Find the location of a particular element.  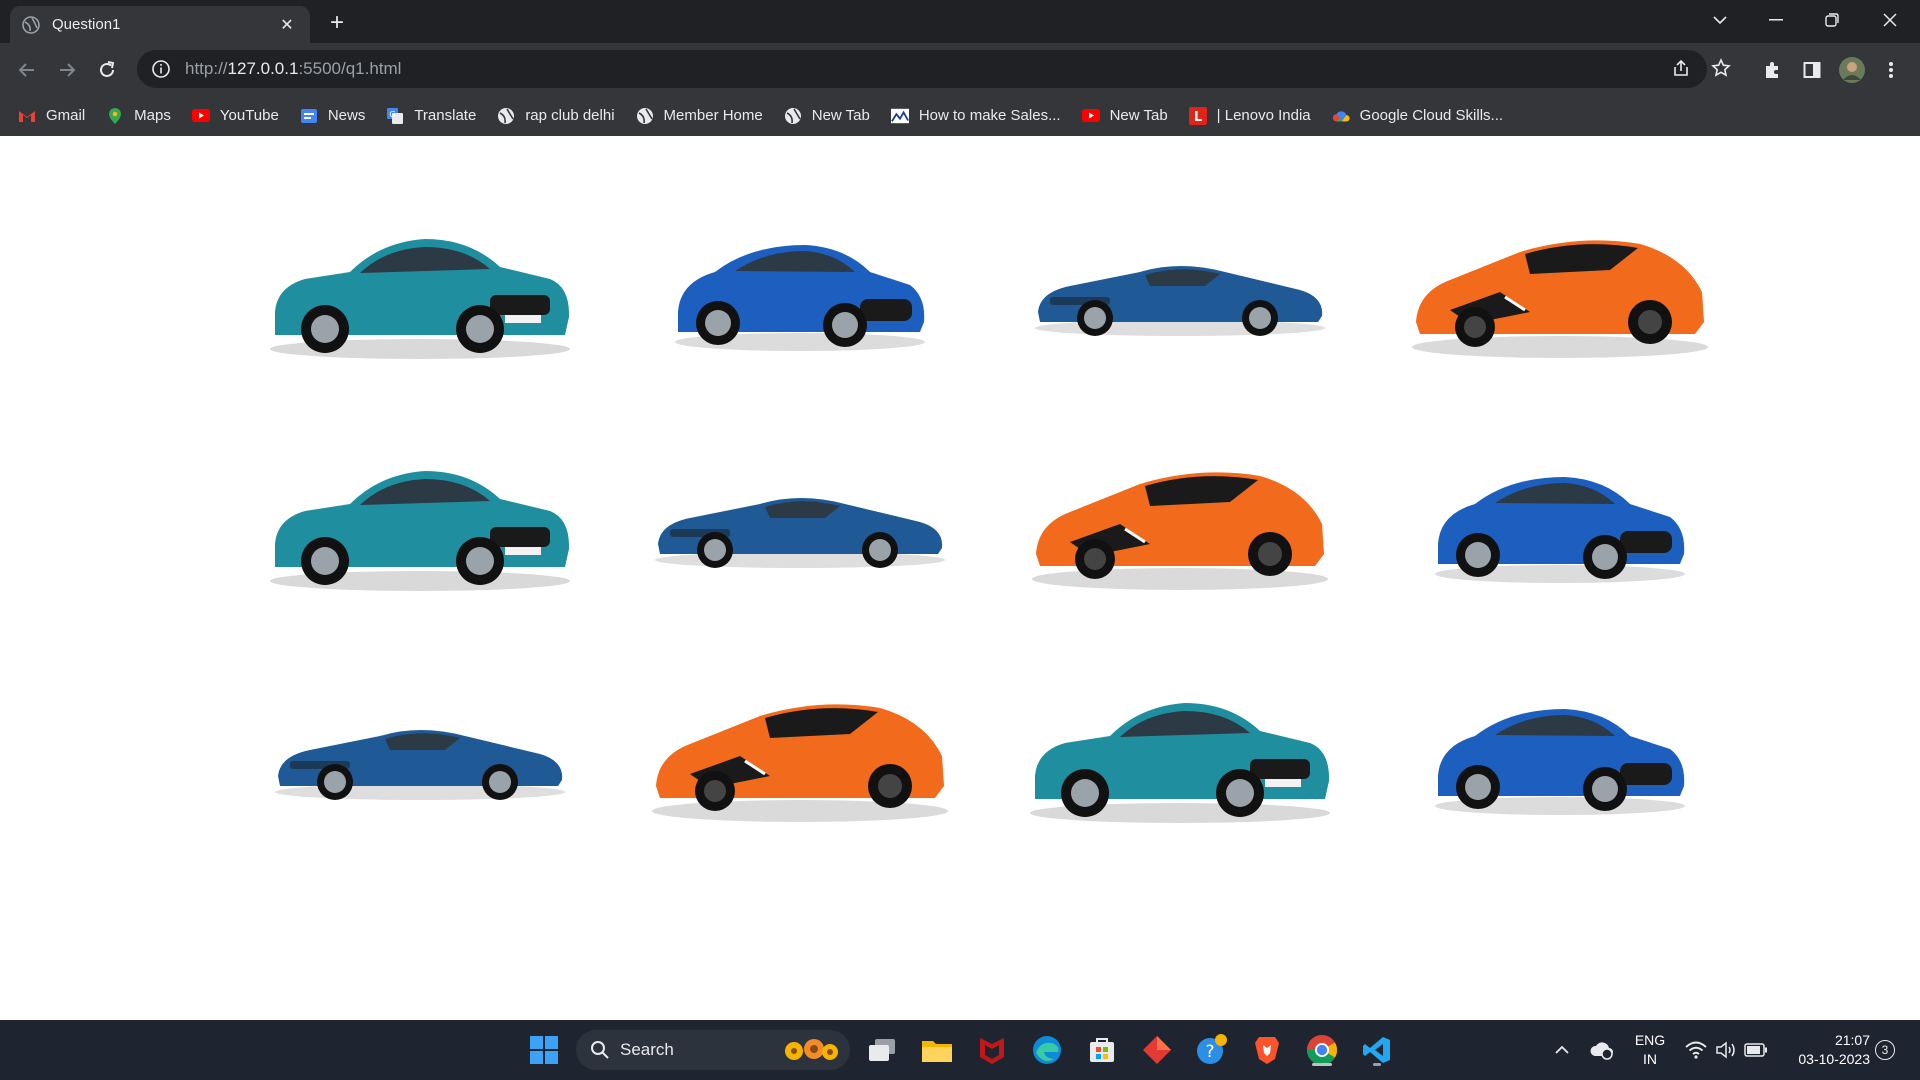

back-button is located at coordinates (27, 70).